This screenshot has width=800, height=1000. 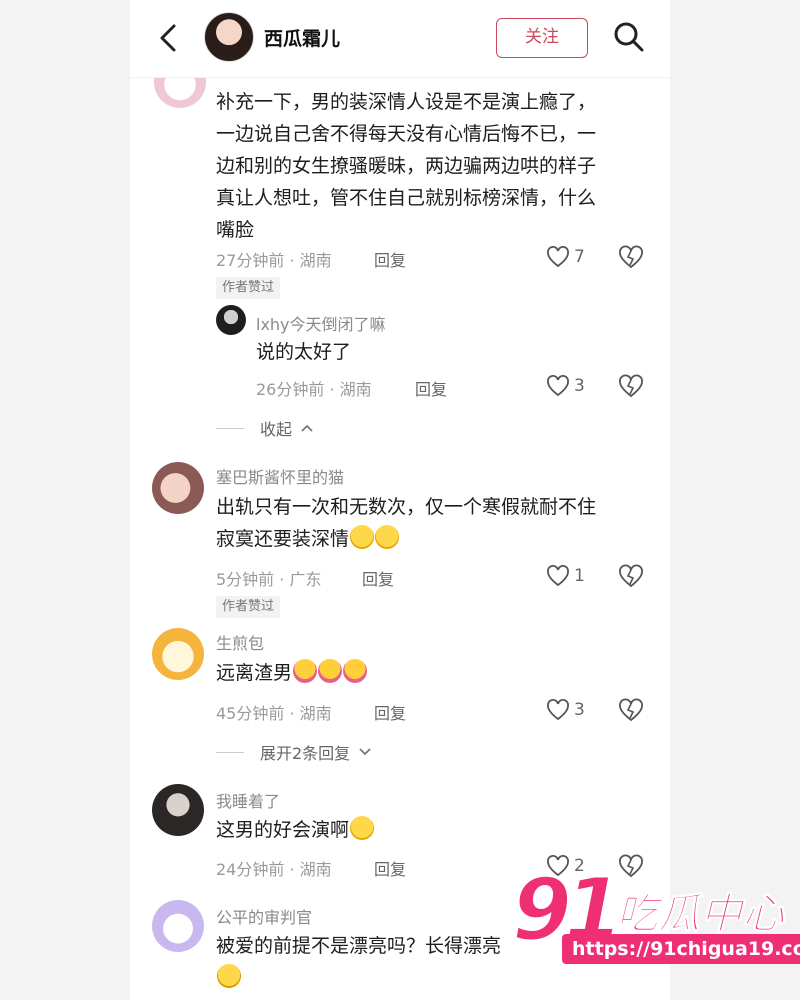 What do you see at coordinates (254, 673) in the screenshot?
I see `comment-text: 远离渣男` at bounding box center [254, 673].